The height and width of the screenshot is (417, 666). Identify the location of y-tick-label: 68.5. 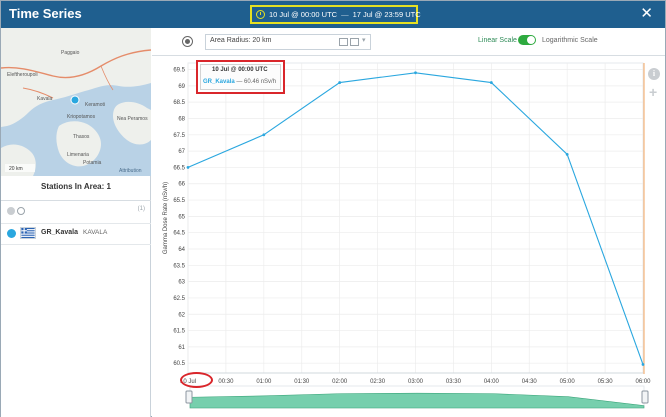
(179, 103).